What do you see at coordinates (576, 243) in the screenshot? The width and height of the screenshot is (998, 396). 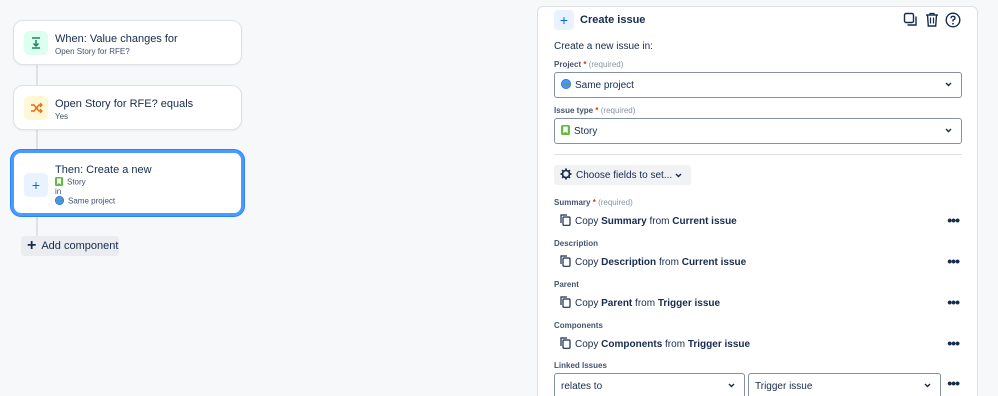 I see `description-label: Description` at bounding box center [576, 243].